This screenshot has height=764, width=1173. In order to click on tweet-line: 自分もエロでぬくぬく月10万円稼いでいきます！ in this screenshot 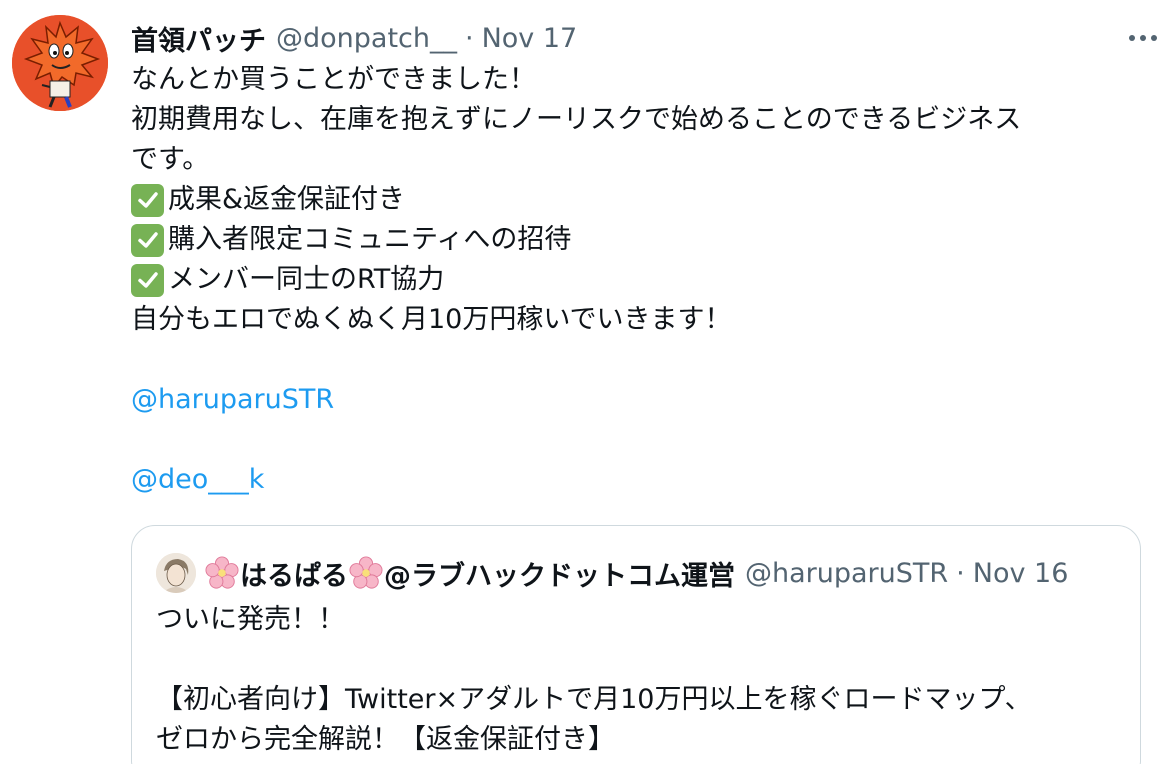, I will do `click(431, 319)`.